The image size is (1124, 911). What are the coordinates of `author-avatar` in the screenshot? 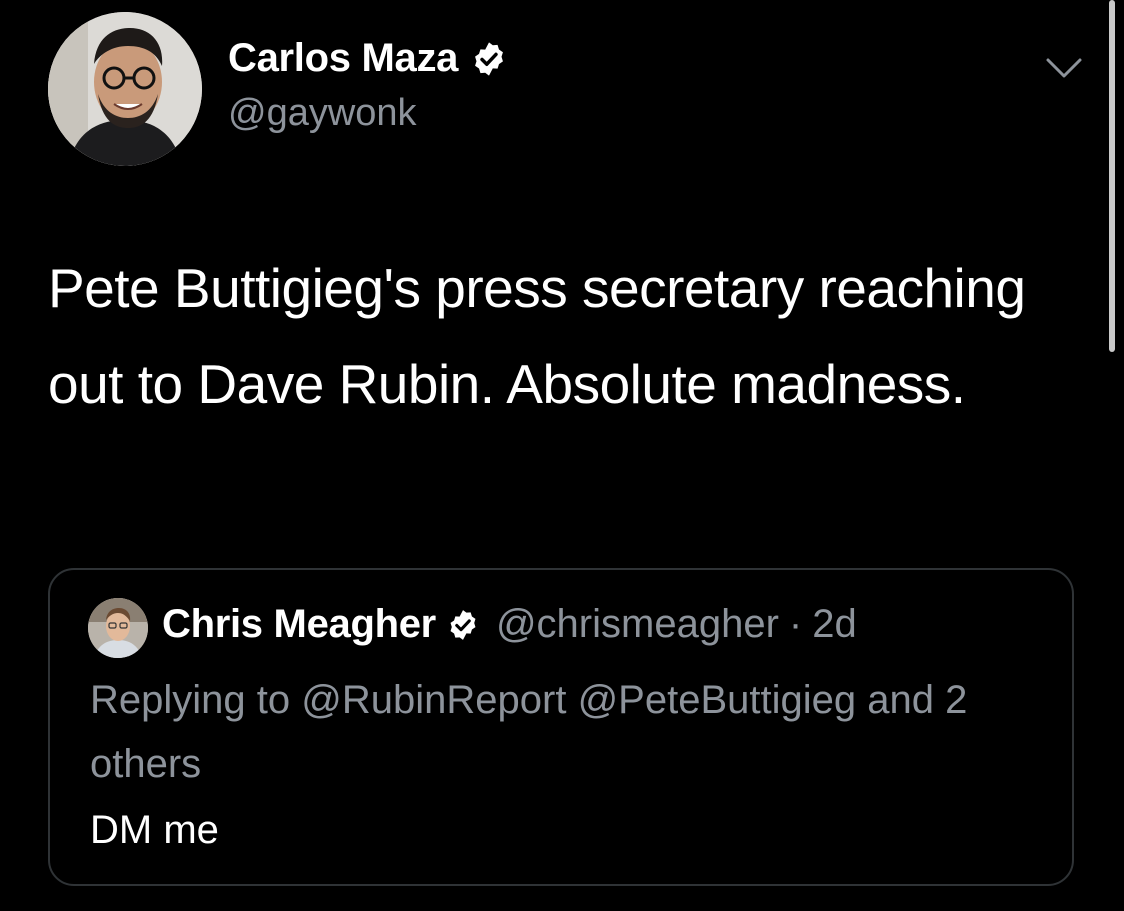 It's located at (125, 89).